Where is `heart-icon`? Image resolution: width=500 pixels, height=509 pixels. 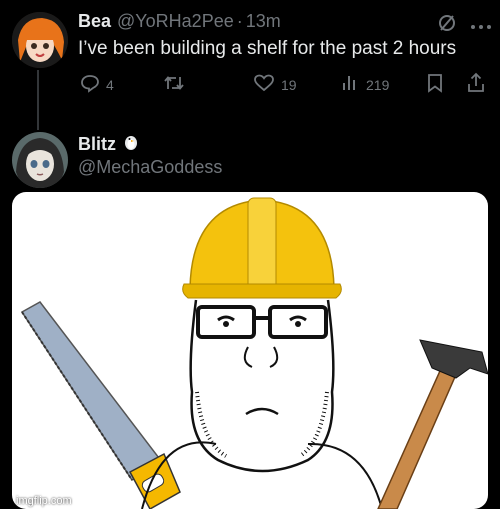 heart-icon is located at coordinates (264, 84).